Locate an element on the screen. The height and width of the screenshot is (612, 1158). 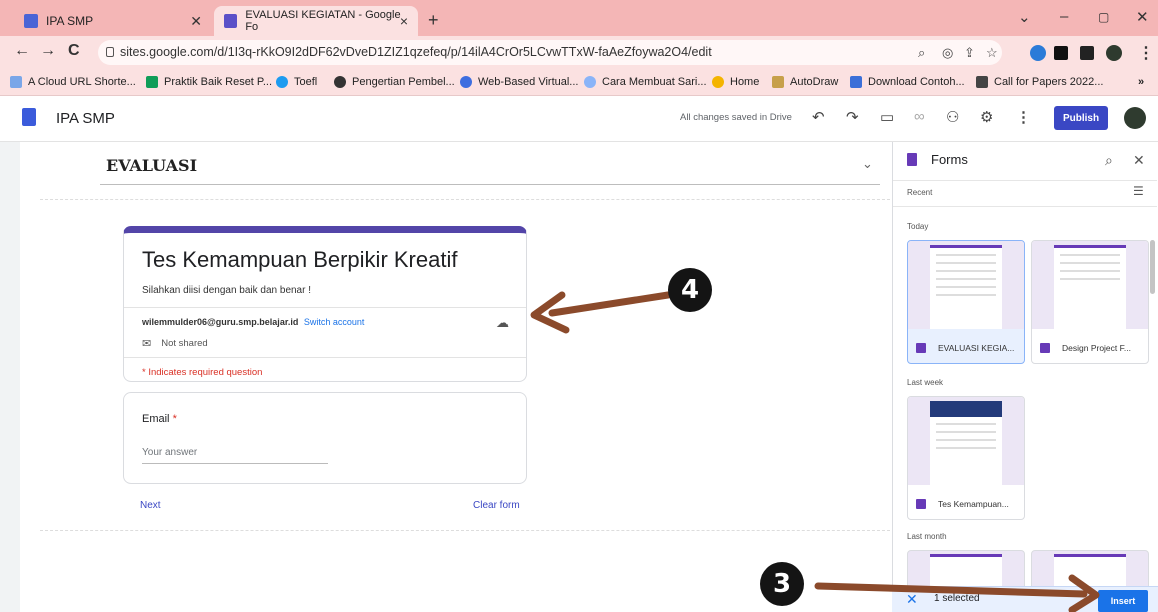
add-person-icon: ⚇ is located at coordinates (952, 117).